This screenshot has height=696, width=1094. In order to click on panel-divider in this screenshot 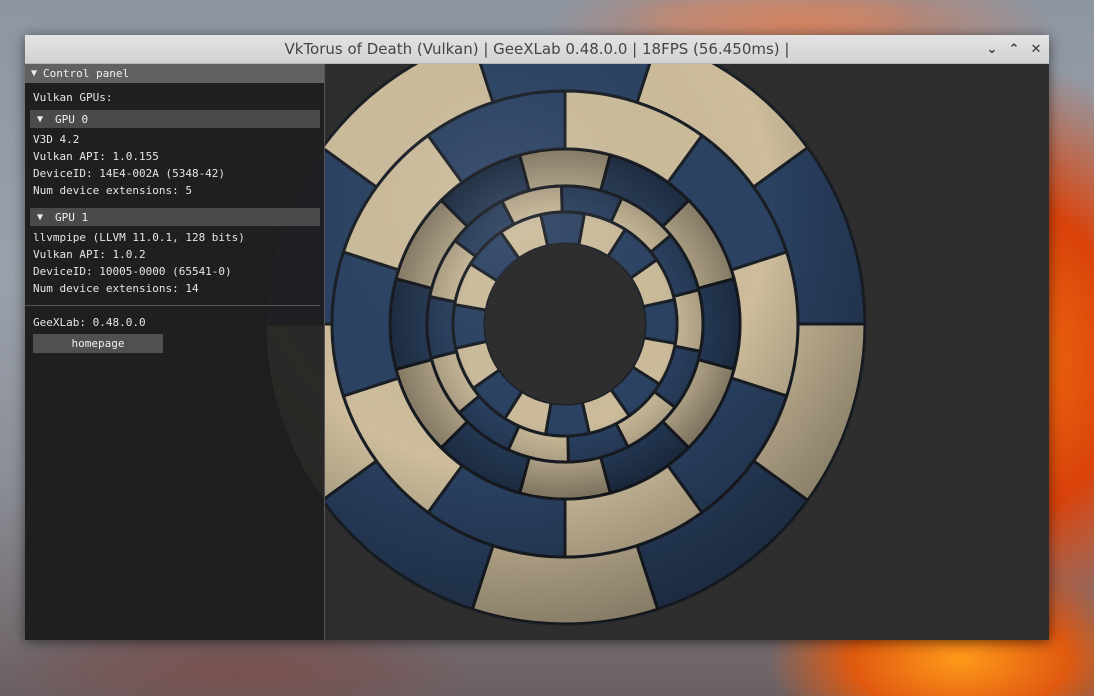, I will do `click(172, 305)`.